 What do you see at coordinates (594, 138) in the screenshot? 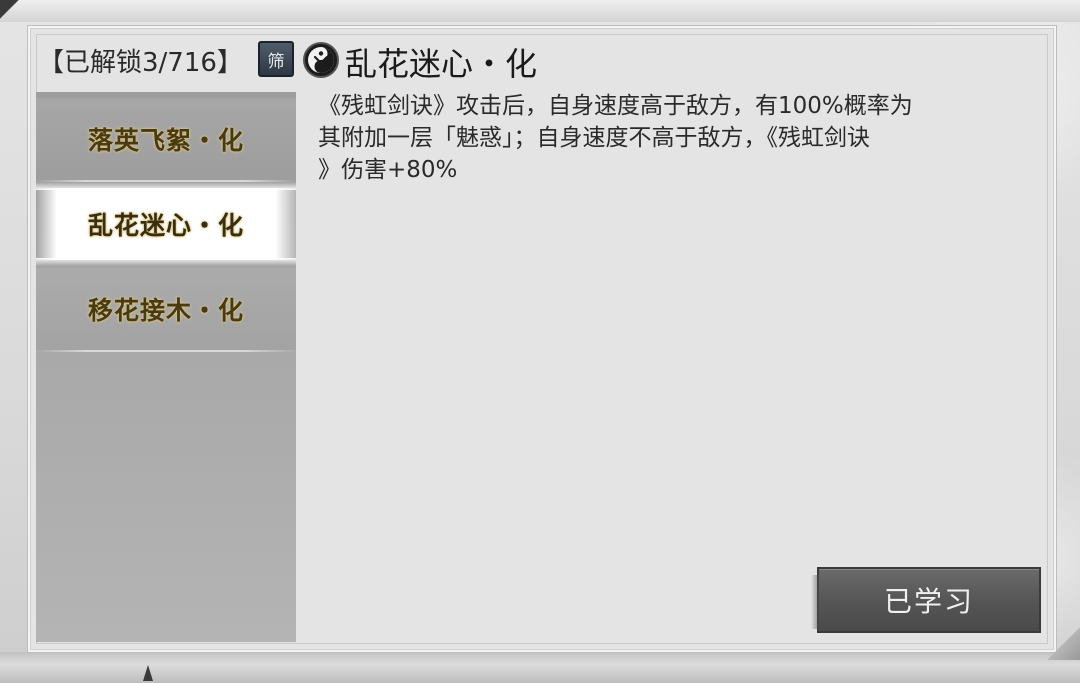
I see `description-line: 其附加一层「魅惑」；自身速度不高于敌方，《残虹剑诀` at bounding box center [594, 138].